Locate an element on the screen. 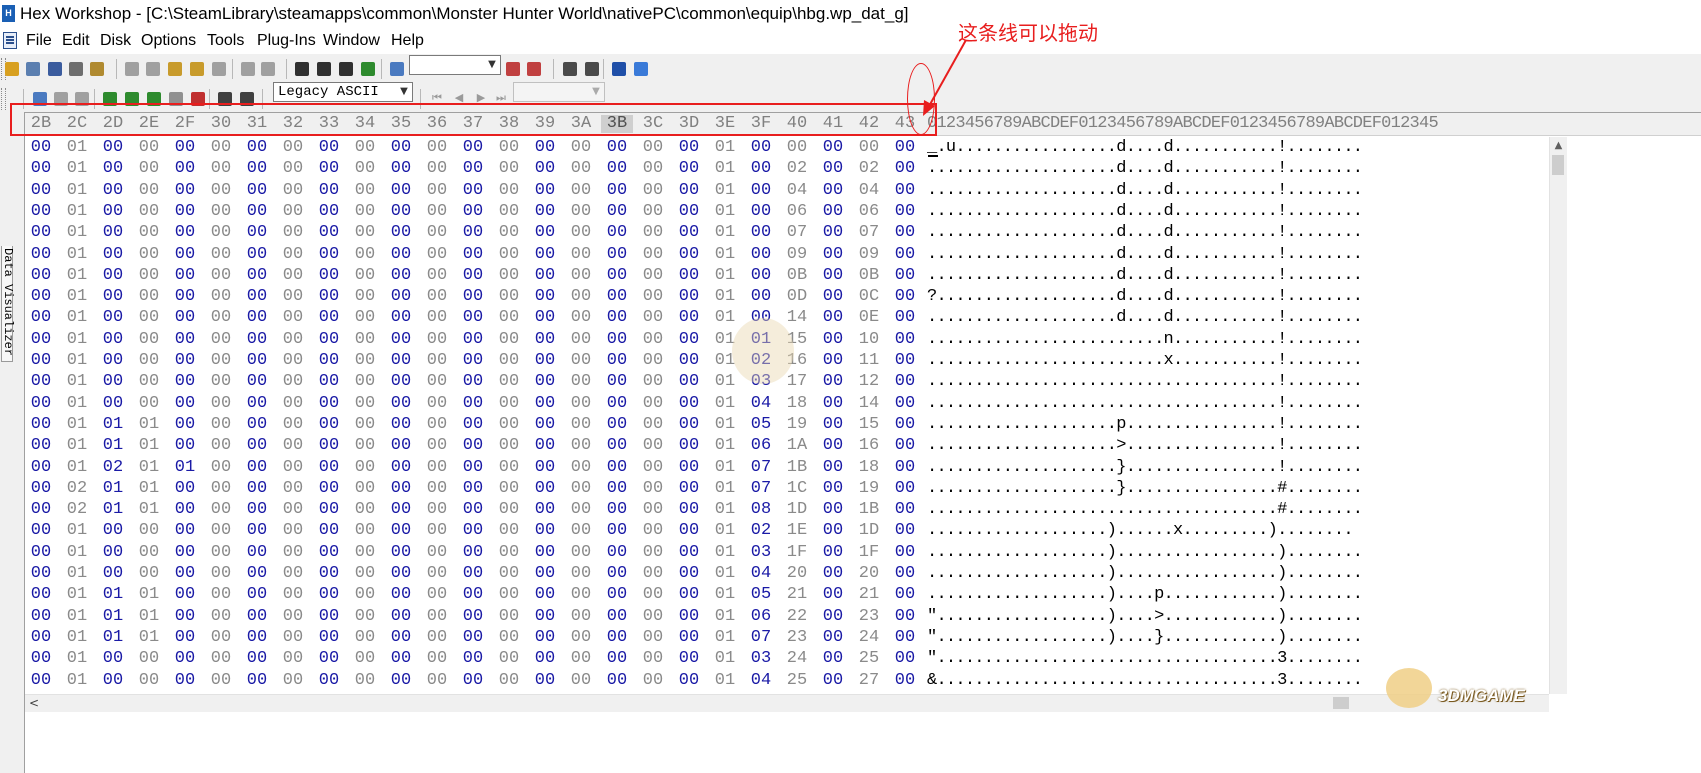 This screenshot has height=773, width=1701. annotation-text: 这条线可以拖动 is located at coordinates (1028, 33).